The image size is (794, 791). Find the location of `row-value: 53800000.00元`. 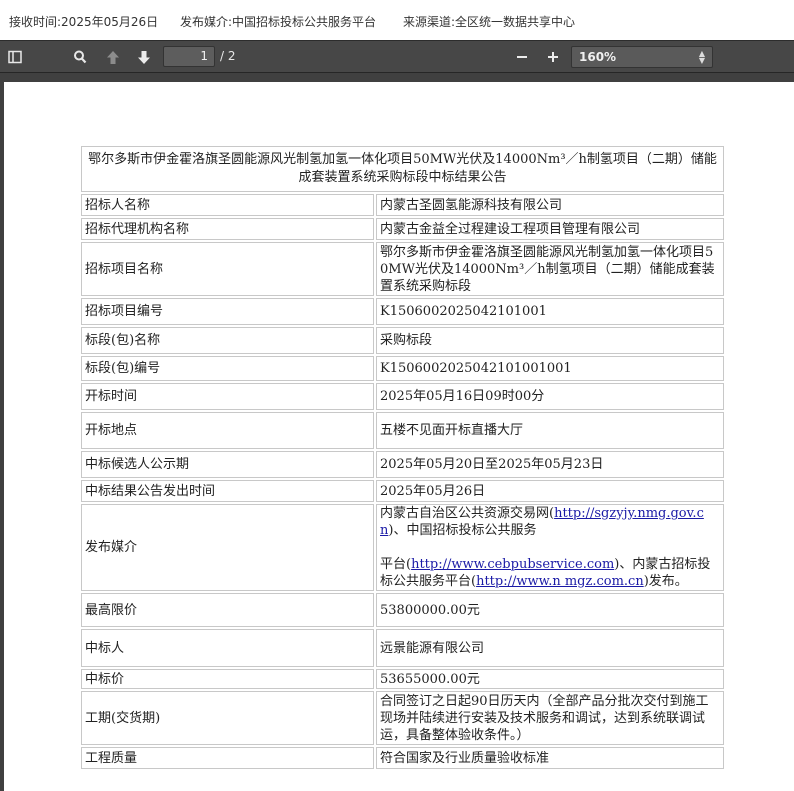

row-value: 53800000.00元 is located at coordinates (550, 610).